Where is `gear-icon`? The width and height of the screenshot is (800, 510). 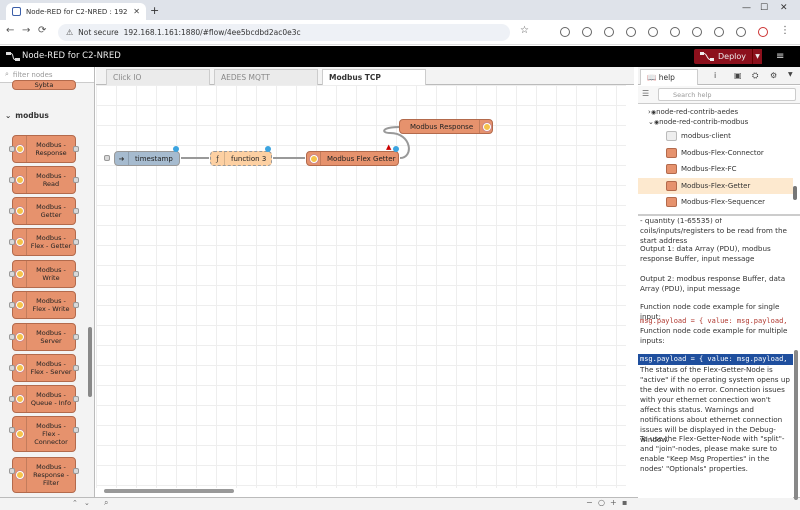
gear-icon is located at coordinates (314, 158).